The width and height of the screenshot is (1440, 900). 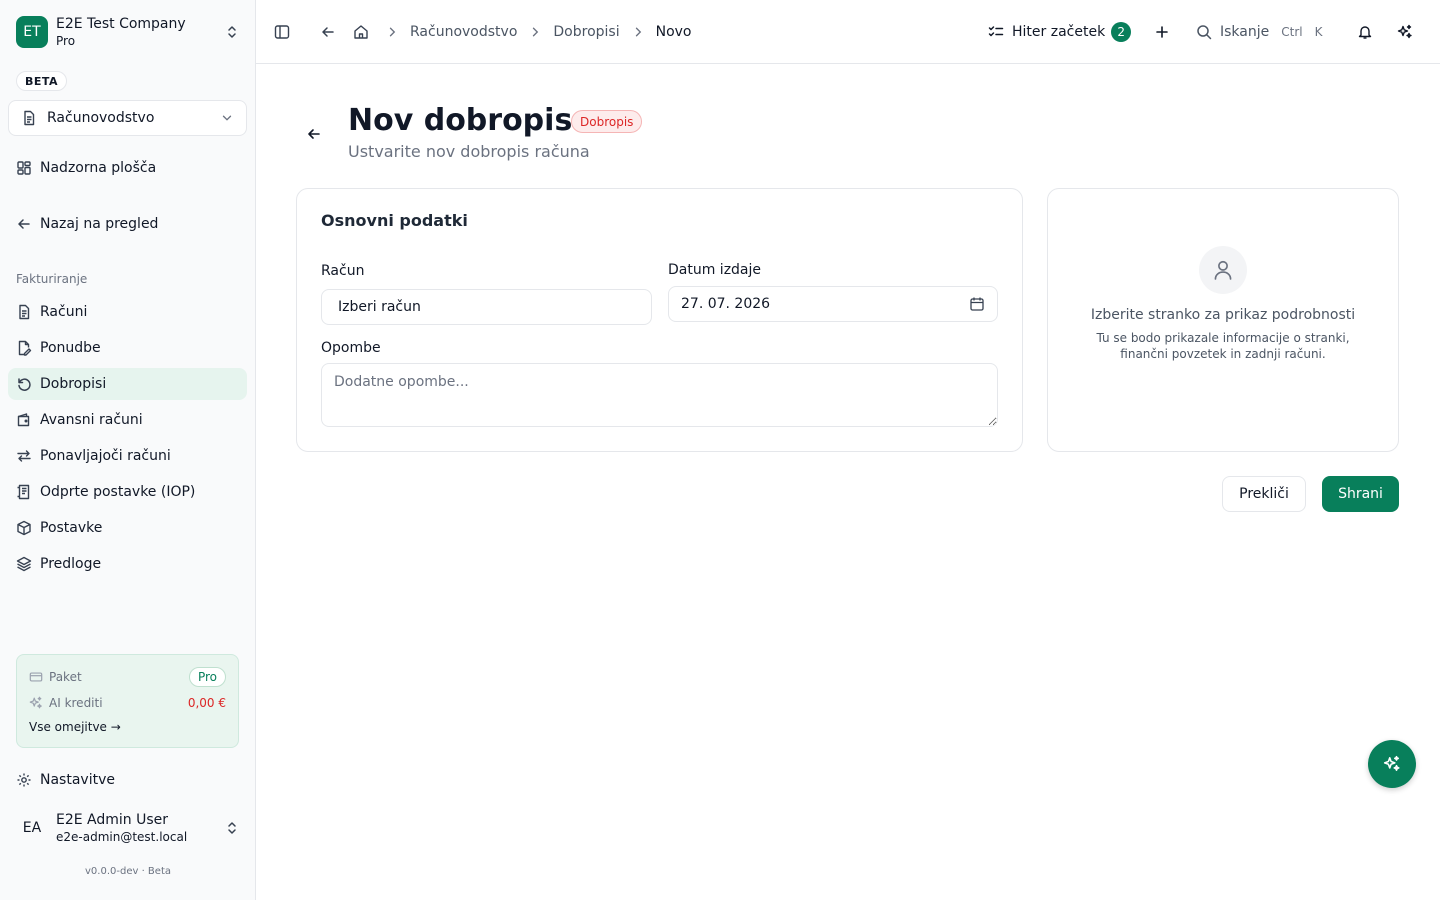 I want to click on sidebar-item-quotes: Ponudbe, so click(x=127, y=348).